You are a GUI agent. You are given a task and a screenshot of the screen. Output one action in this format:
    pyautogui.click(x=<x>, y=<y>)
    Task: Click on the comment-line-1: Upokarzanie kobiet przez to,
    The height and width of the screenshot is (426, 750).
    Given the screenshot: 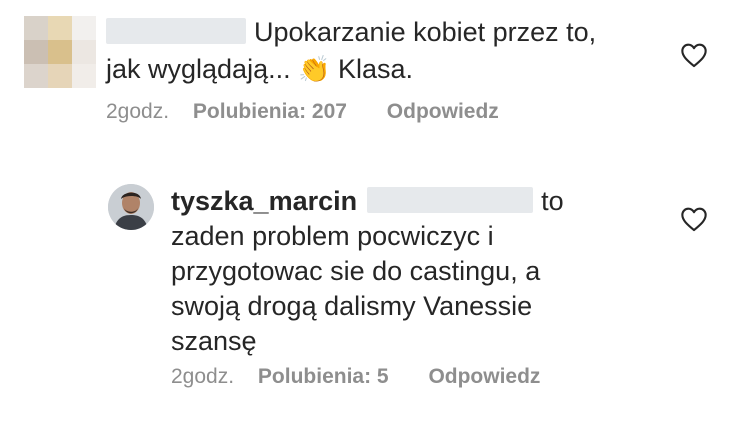 What is the action you would take?
    pyautogui.click(x=425, y=32)
    